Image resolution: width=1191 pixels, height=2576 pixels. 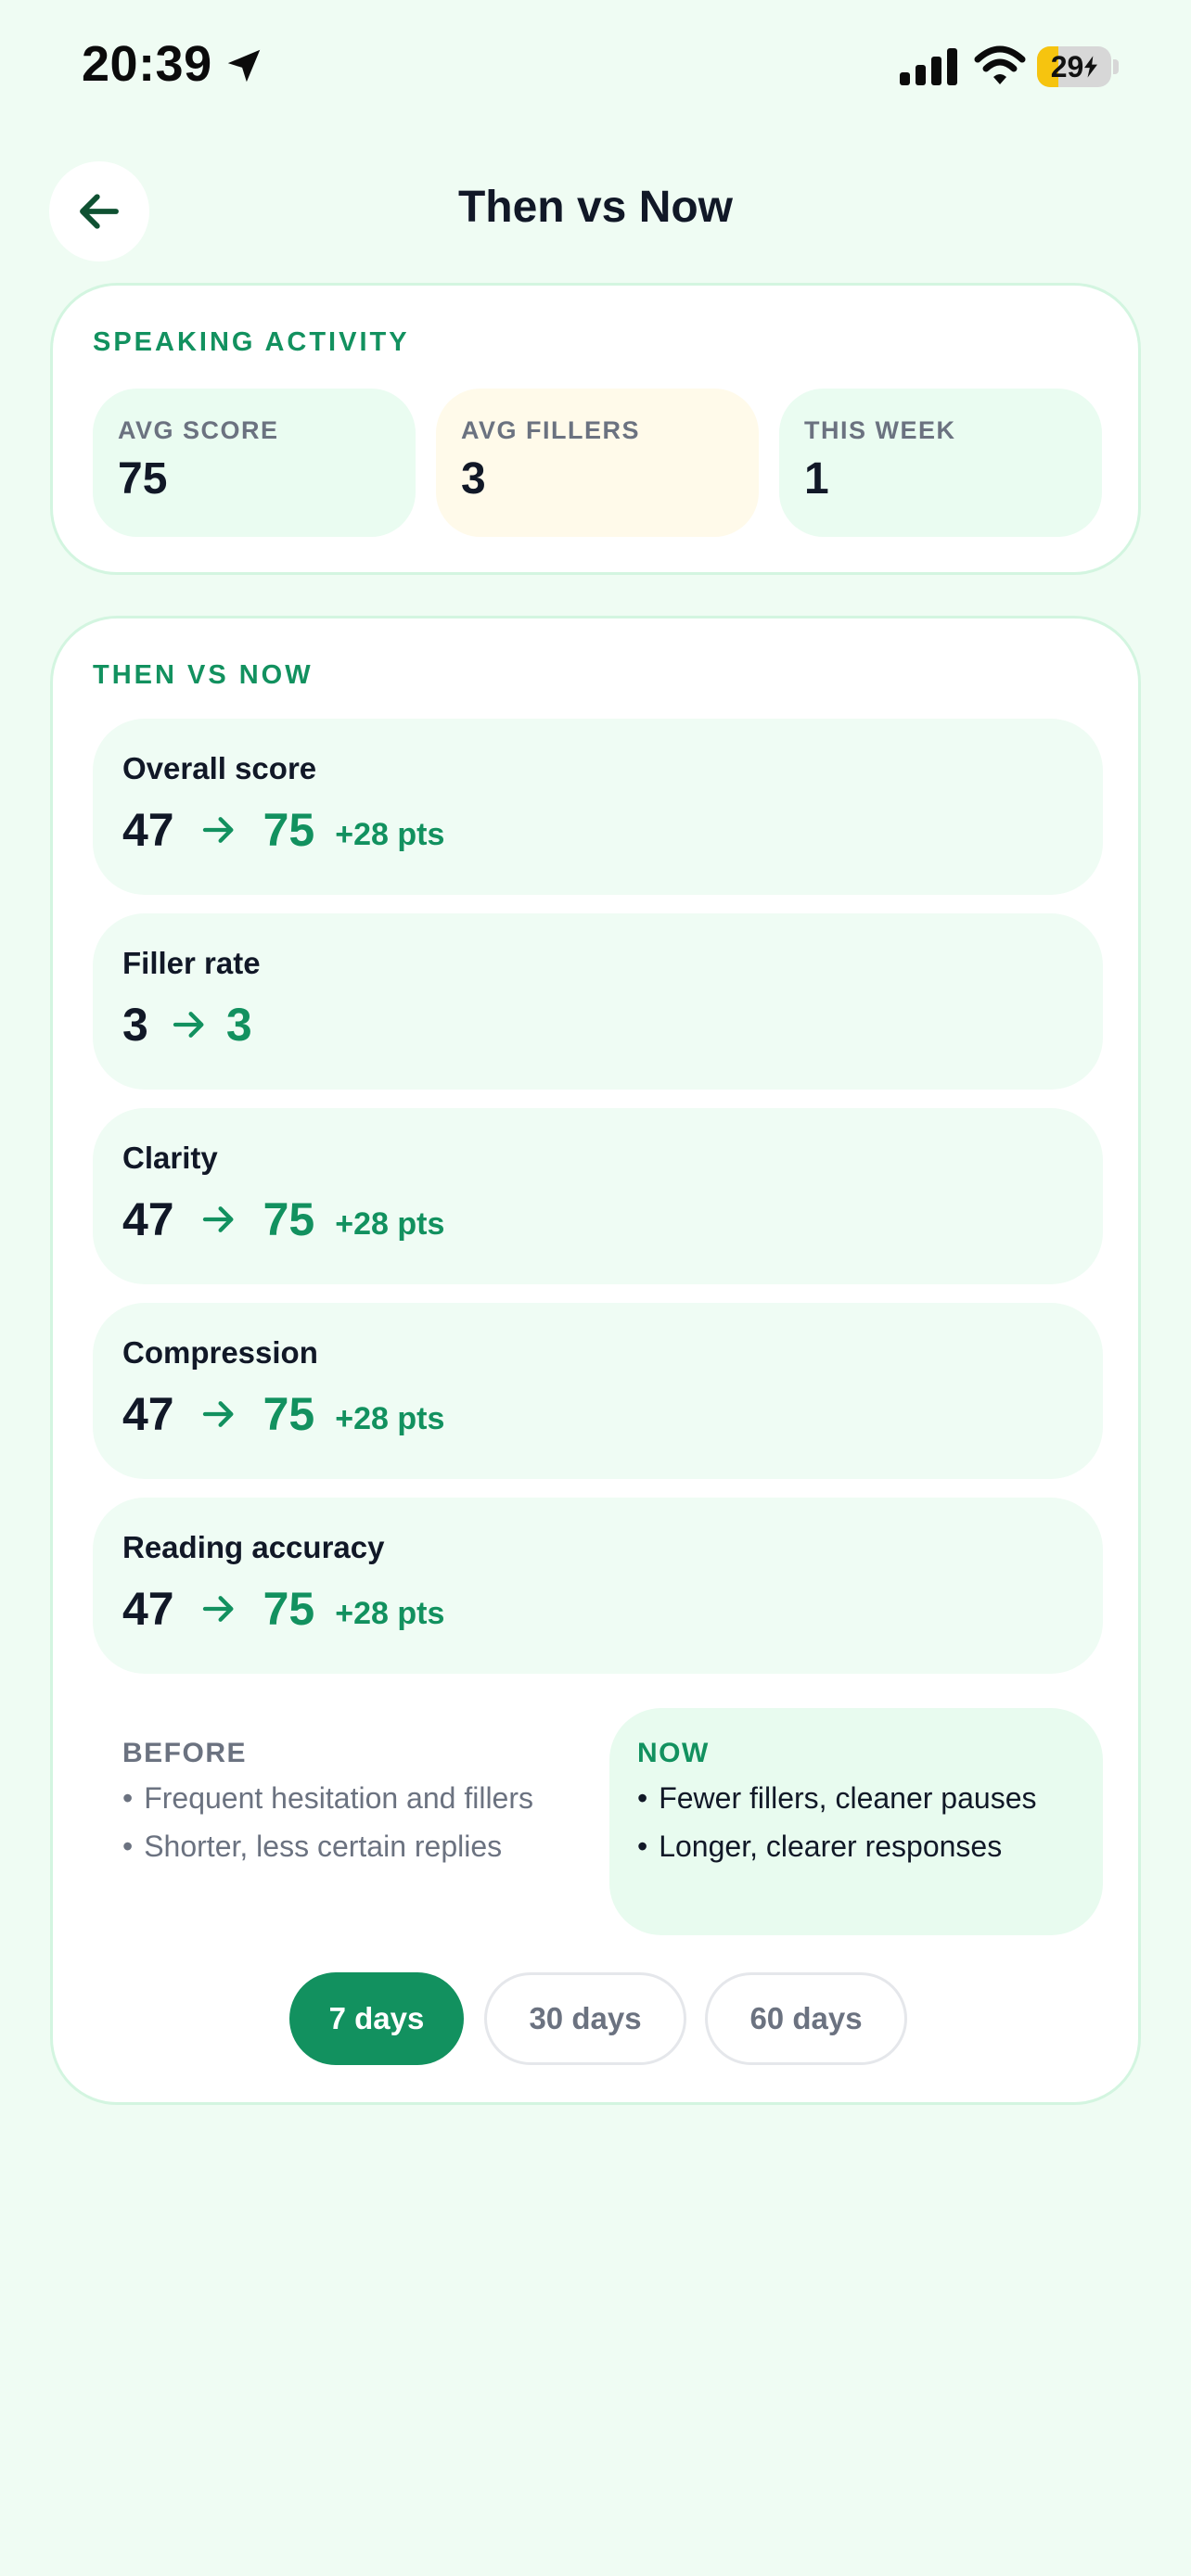 What do you see at coordinates (251, 342) in the screenshot?
I see `section-title-activity: SPEAKING ACTIVITY` at bounding box center [251, 342].